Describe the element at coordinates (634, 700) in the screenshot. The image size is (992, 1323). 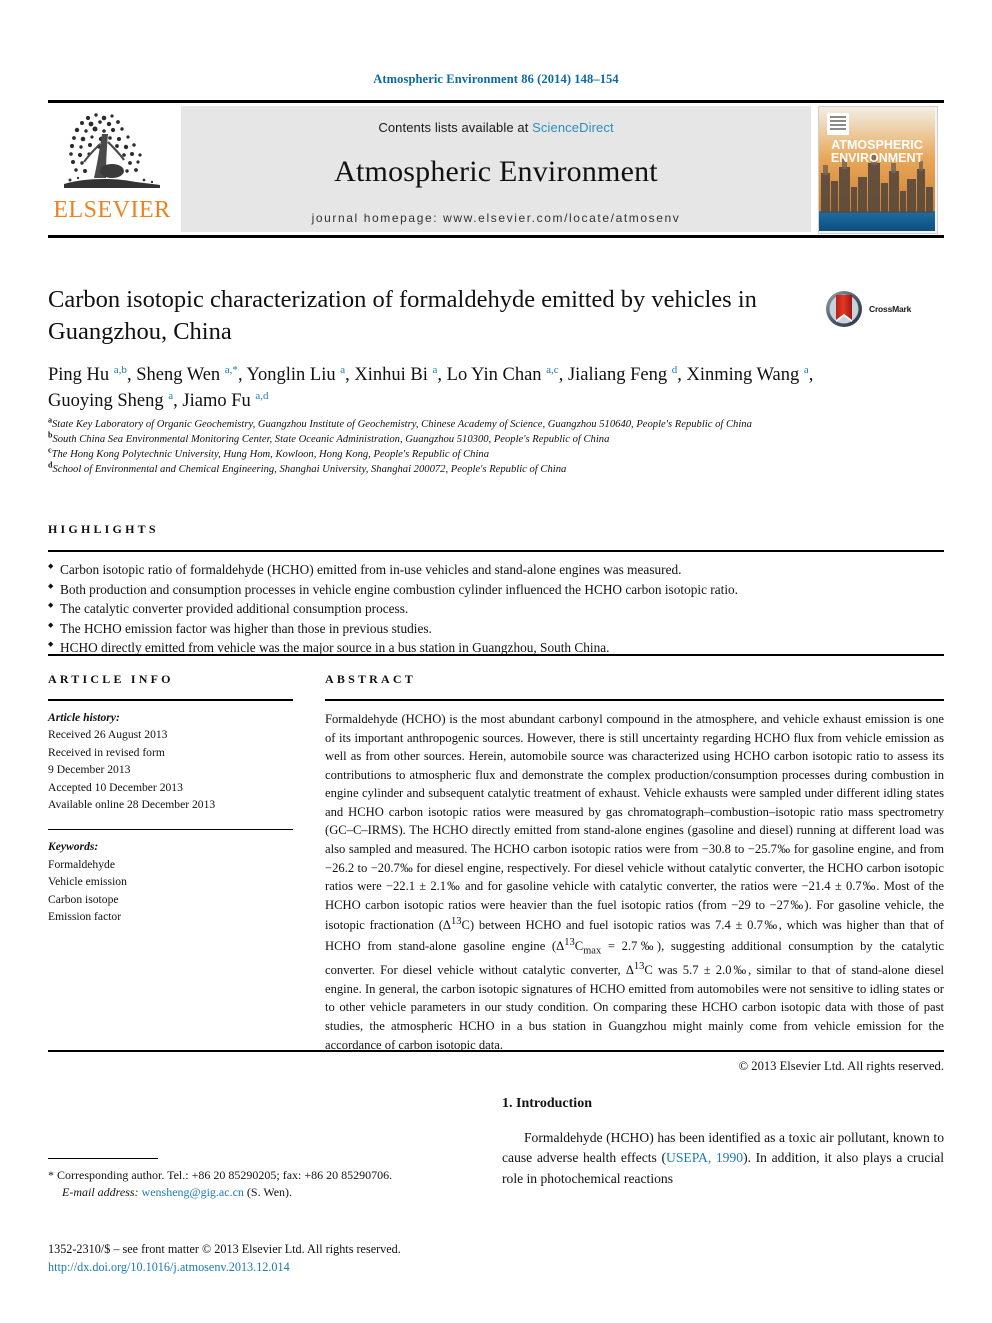
I see `abstract-rule` at that location.